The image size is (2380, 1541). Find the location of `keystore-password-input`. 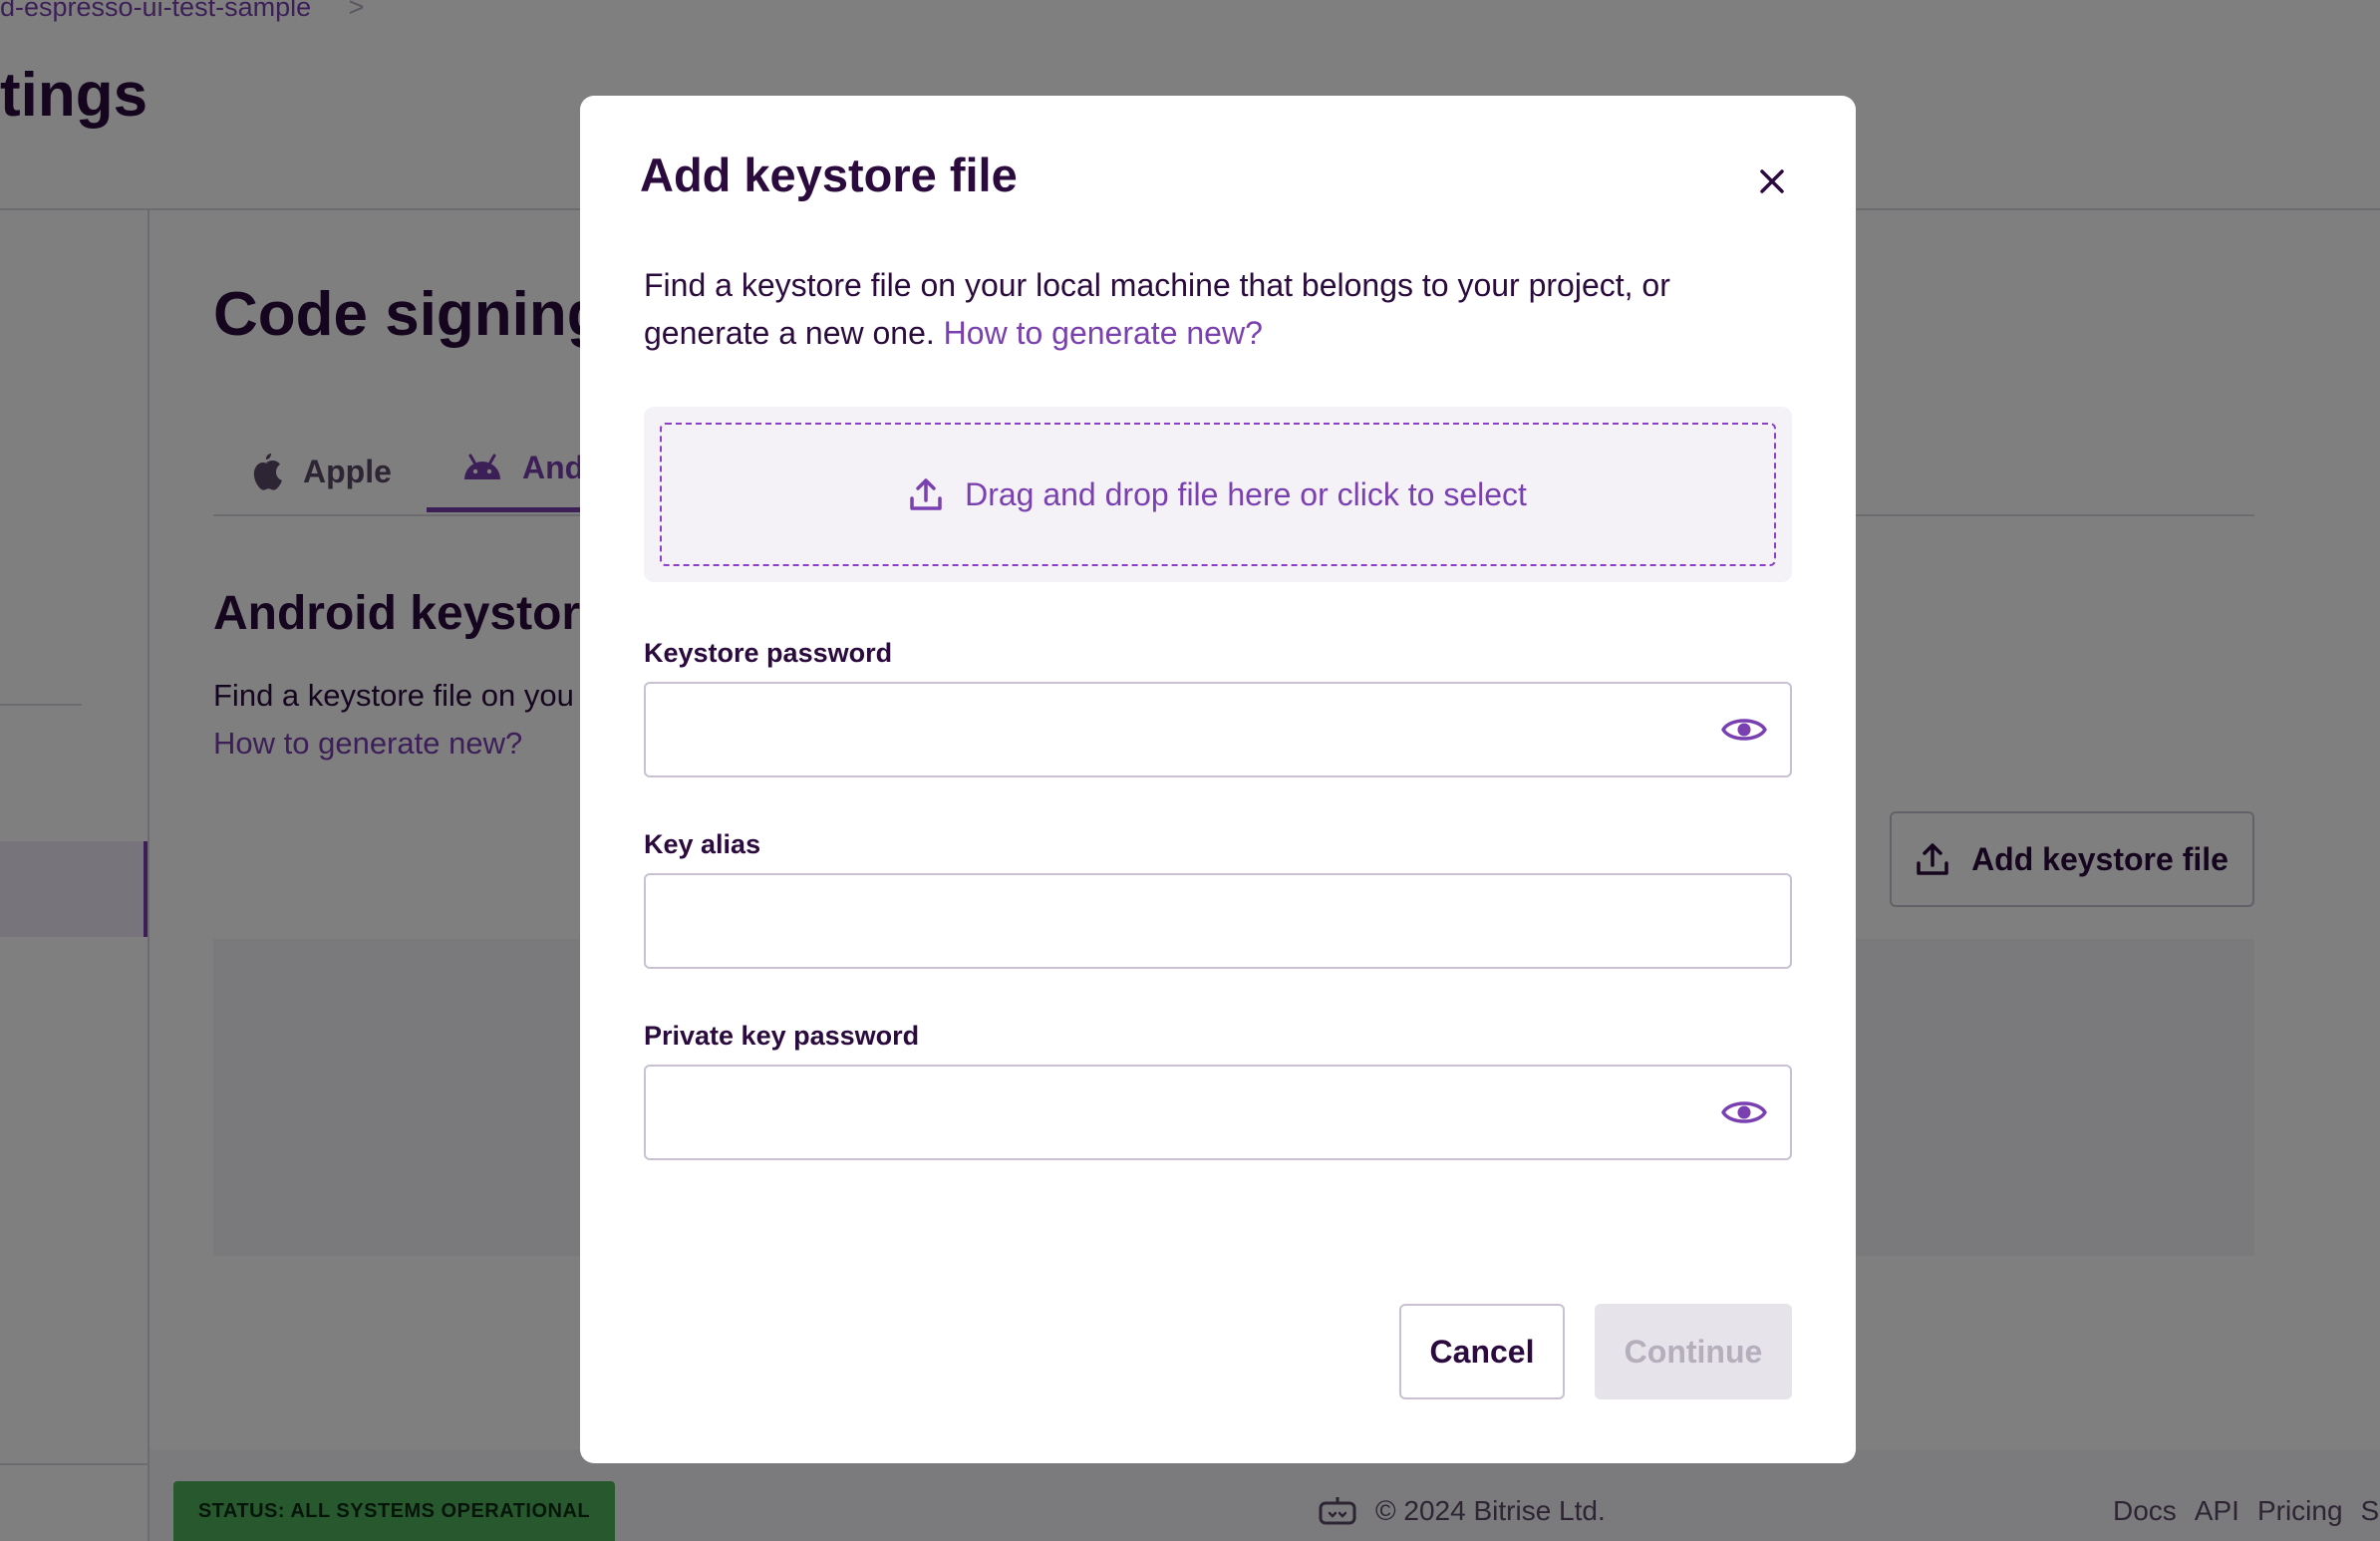

keystore-password-input is located at coordinates (1188, 729).